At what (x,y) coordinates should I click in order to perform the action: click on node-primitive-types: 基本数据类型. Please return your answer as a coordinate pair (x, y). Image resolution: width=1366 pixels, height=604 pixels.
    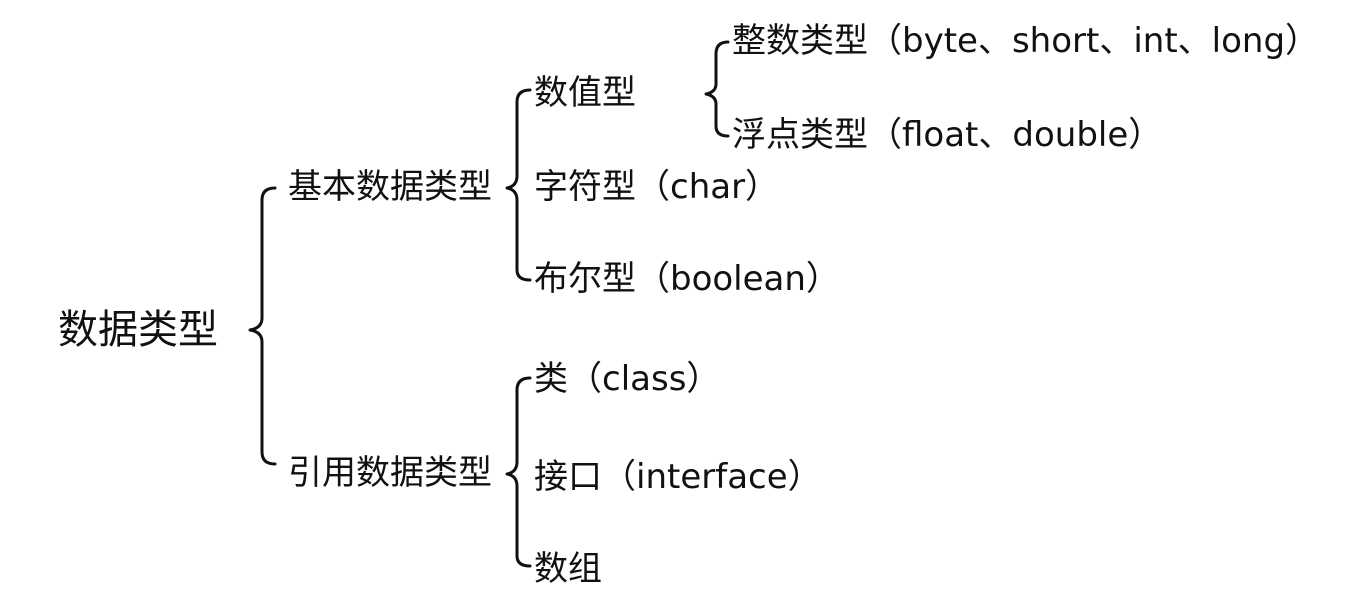
    Looking at the image, I should click on (390, 187).